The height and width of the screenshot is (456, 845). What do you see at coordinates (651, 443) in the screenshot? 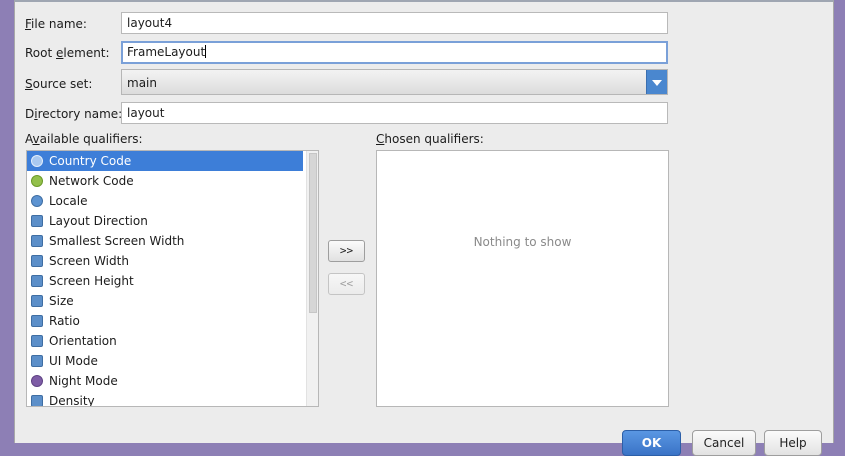
I see `ok-button: OK` at bounding box center [651, 443].